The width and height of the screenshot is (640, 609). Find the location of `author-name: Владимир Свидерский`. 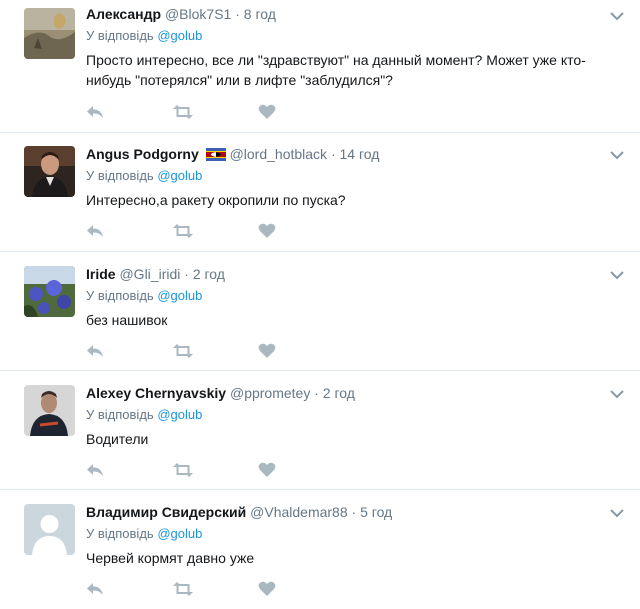

author-name: Владимир Свидерский is located at coordinates (166, 512).